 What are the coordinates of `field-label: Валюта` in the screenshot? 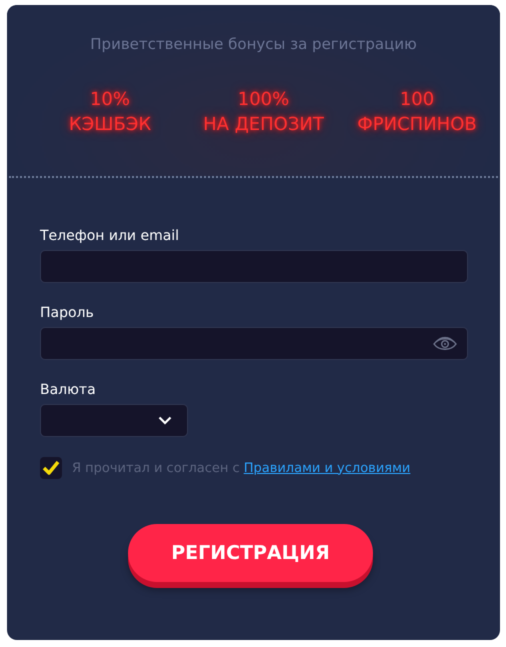 It's located at (68, 391).